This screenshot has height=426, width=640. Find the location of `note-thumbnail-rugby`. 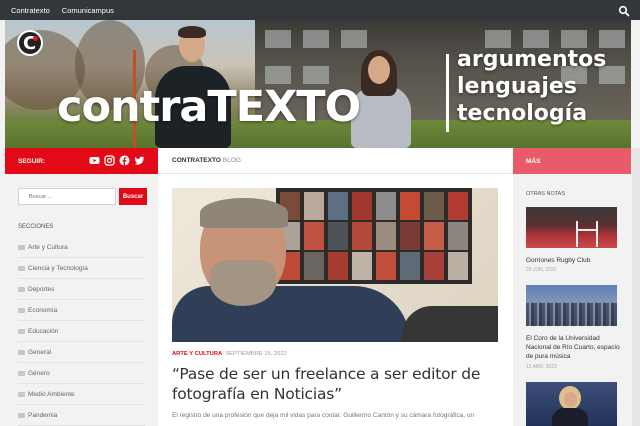

note-thumbnail-rugby is located at coordinates (571, 227).